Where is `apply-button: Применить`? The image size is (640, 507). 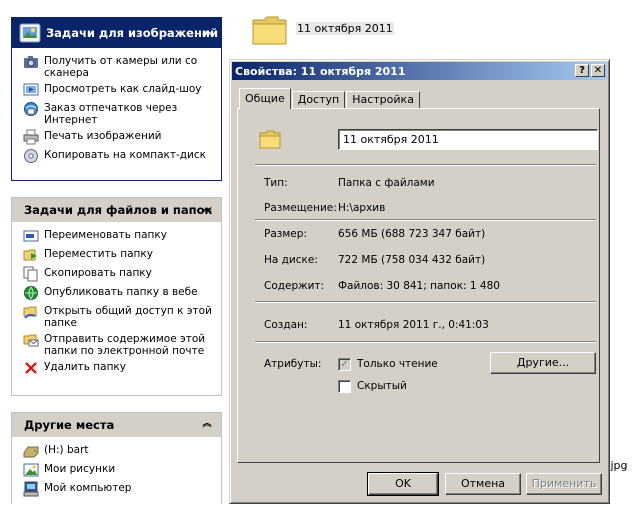 apply-button: Применить is located at coordinates (564, 484).